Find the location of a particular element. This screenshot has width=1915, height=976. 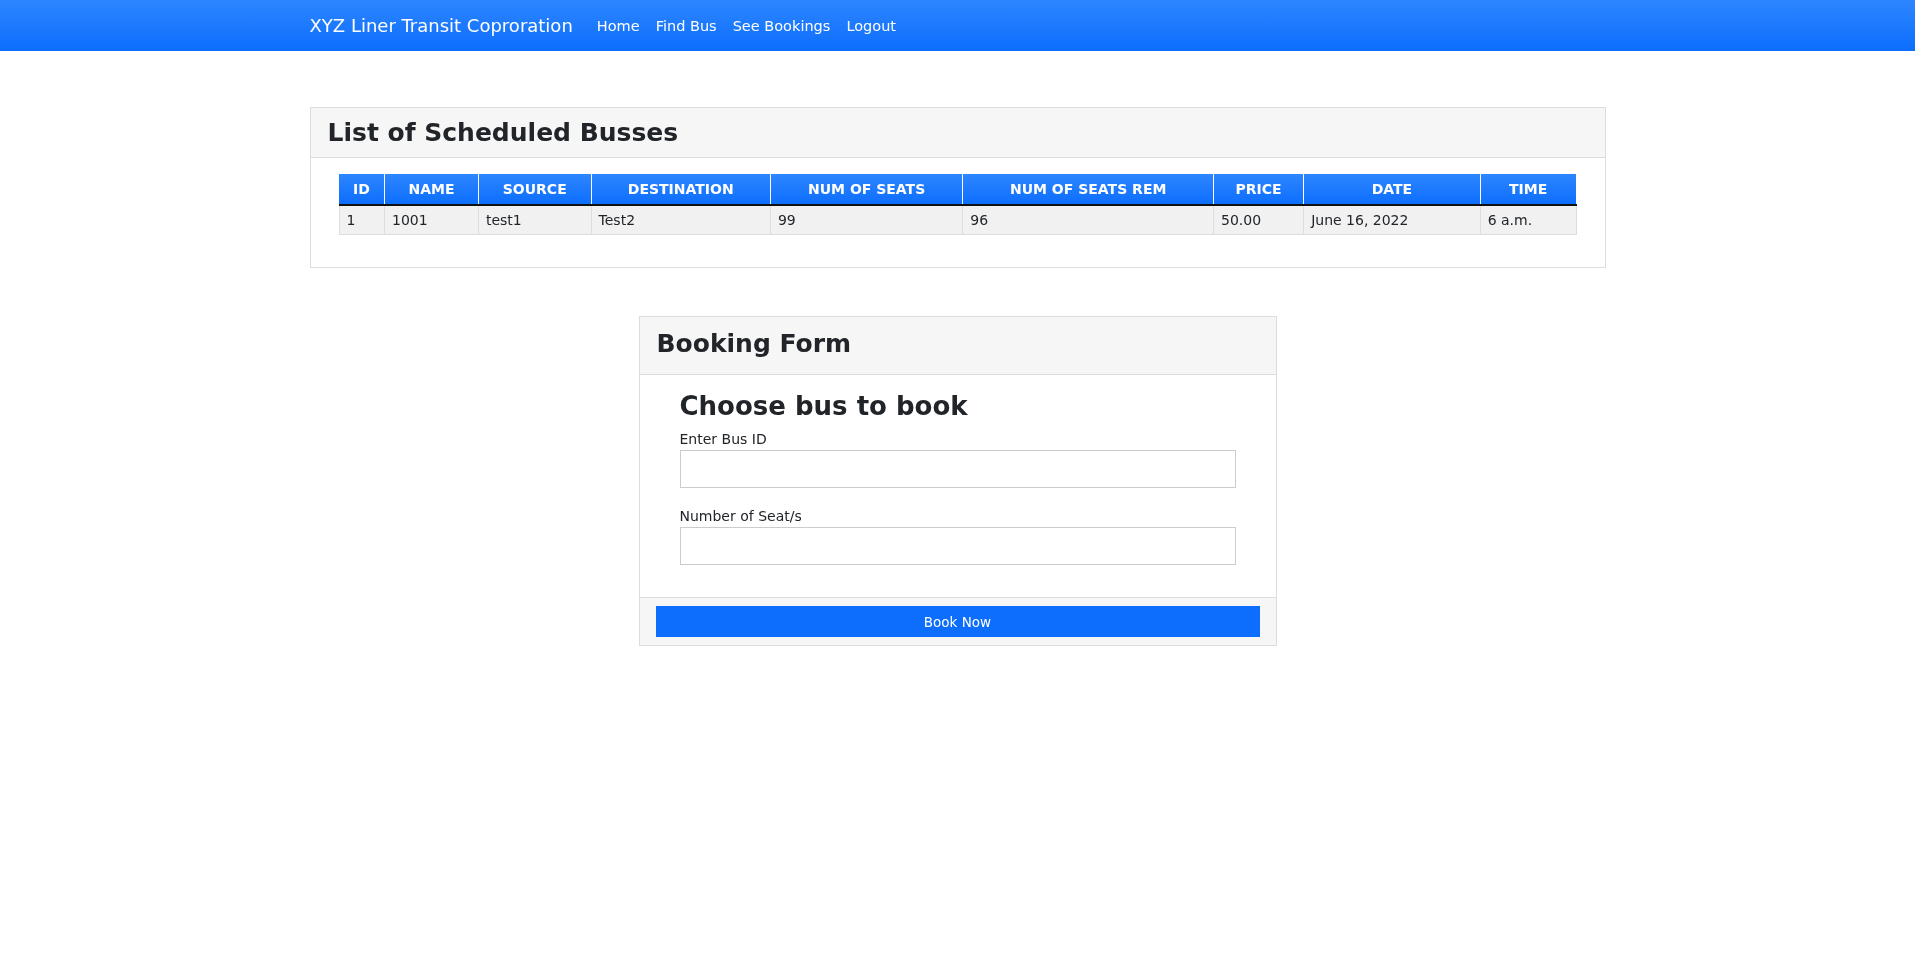

table-cell: 96 is located at coordinates (1088, 220).